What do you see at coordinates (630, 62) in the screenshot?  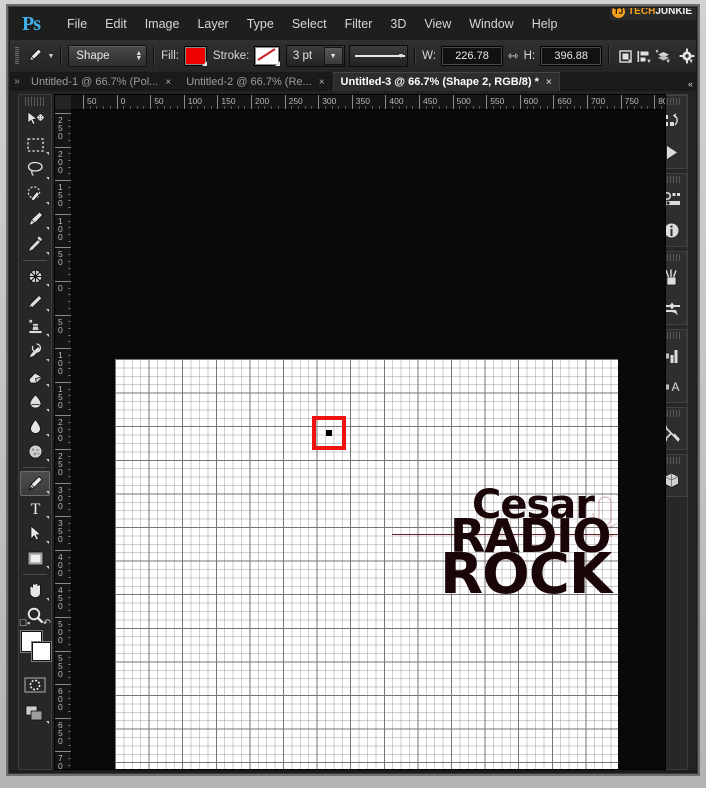 I see `path-ops-chevron-icon: ▼` at bounding box center [630, 62].